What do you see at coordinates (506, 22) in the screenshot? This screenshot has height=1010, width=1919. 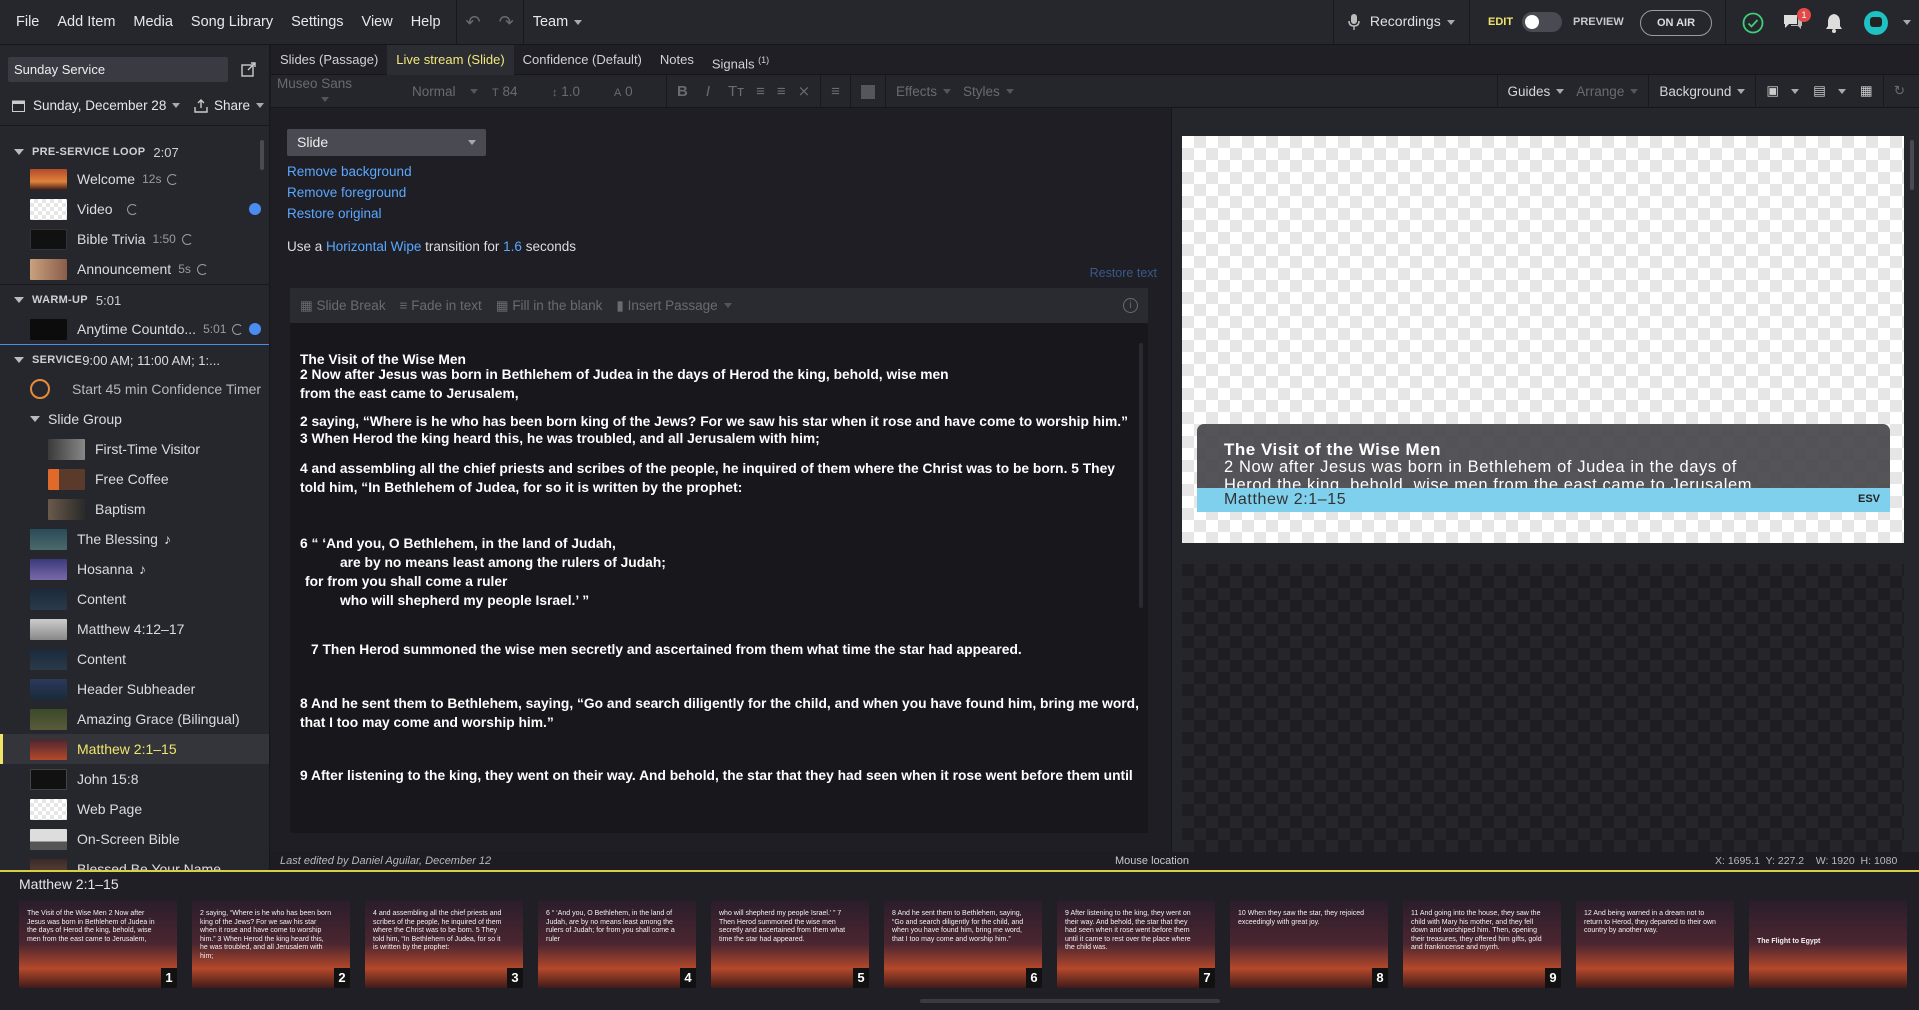 I see `redo-icon: ↷` at bounding box center [506, 22].